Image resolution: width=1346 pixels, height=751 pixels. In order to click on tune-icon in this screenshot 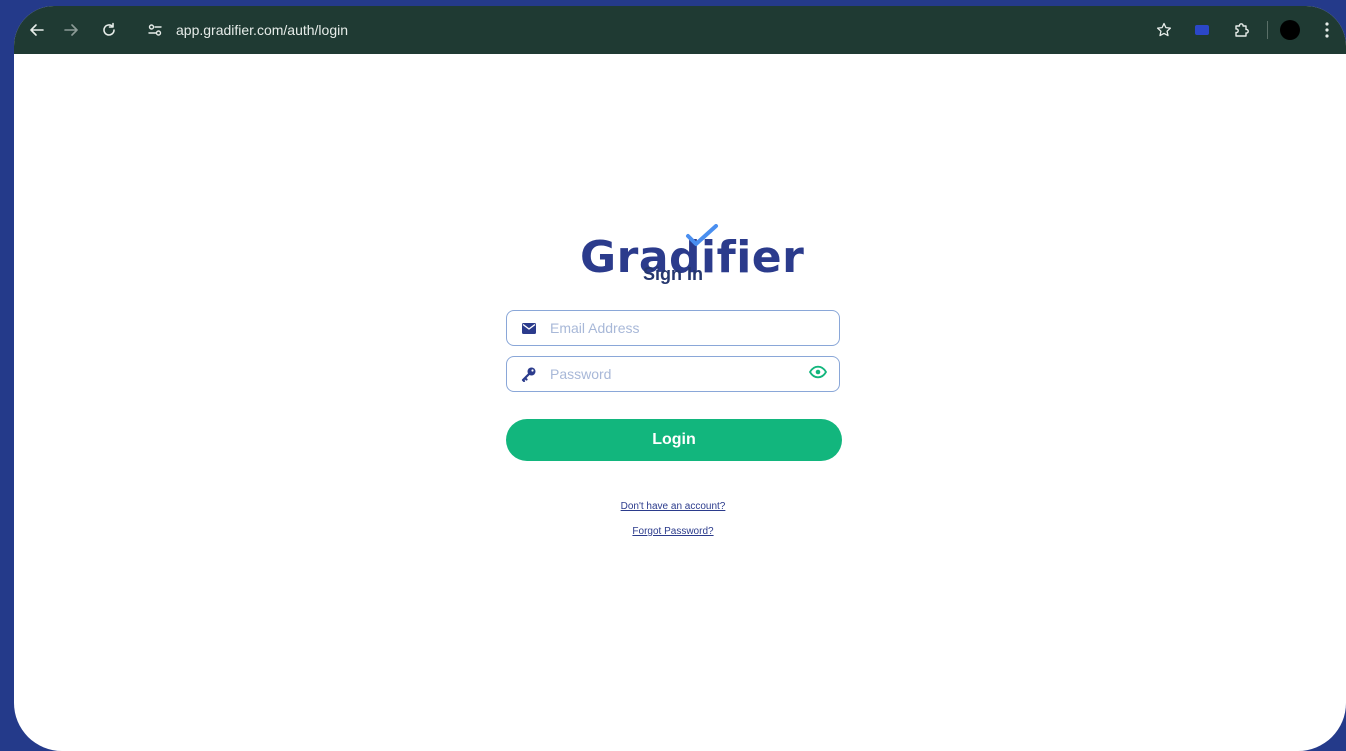, I will do `click(155, 30)`.